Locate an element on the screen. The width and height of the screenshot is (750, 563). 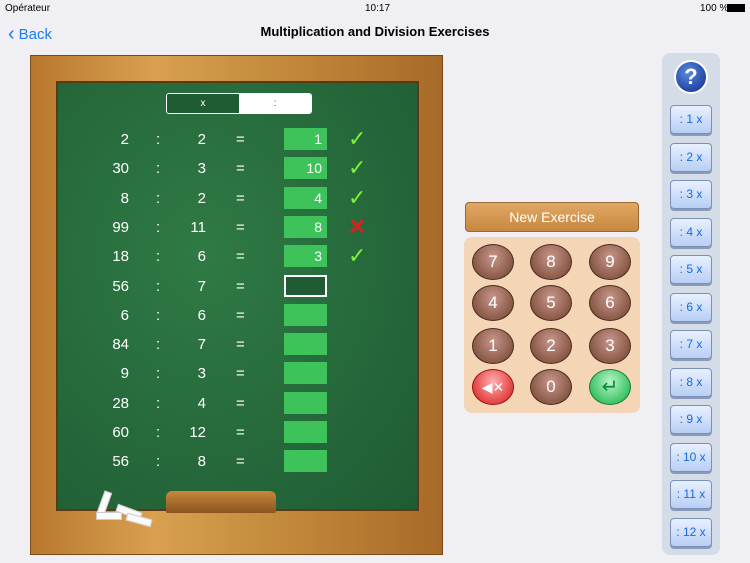
keypad: 7 8 9 4 5 6 1 2 3 ◀✕ 0 ↵ is located at coordinates (552, 325).